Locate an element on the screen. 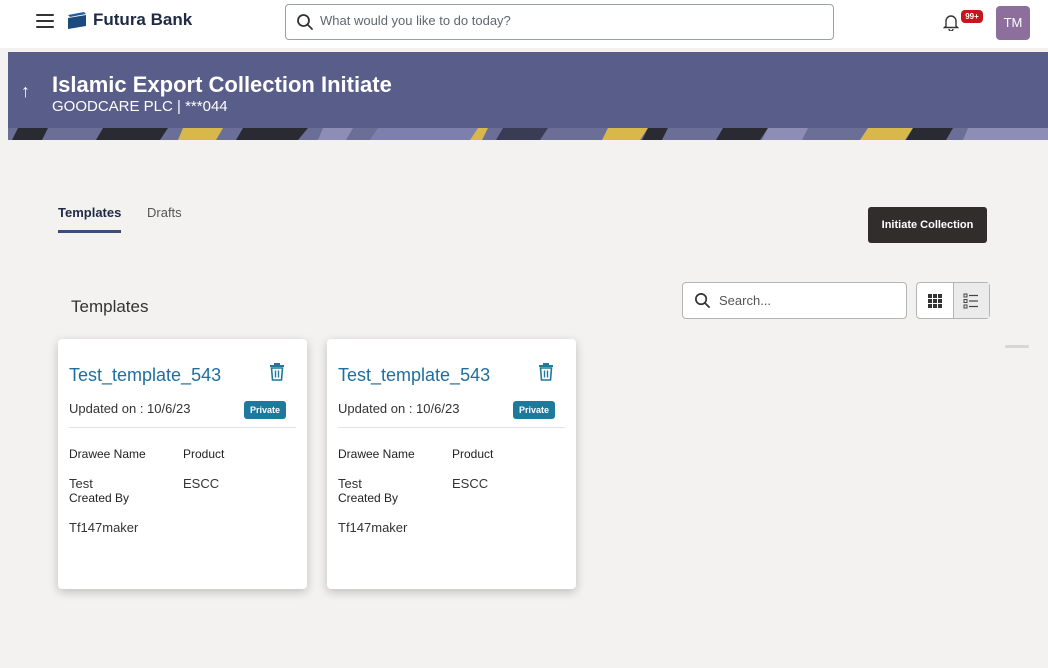  grid-view-icon is located at coordinates (934, 300).